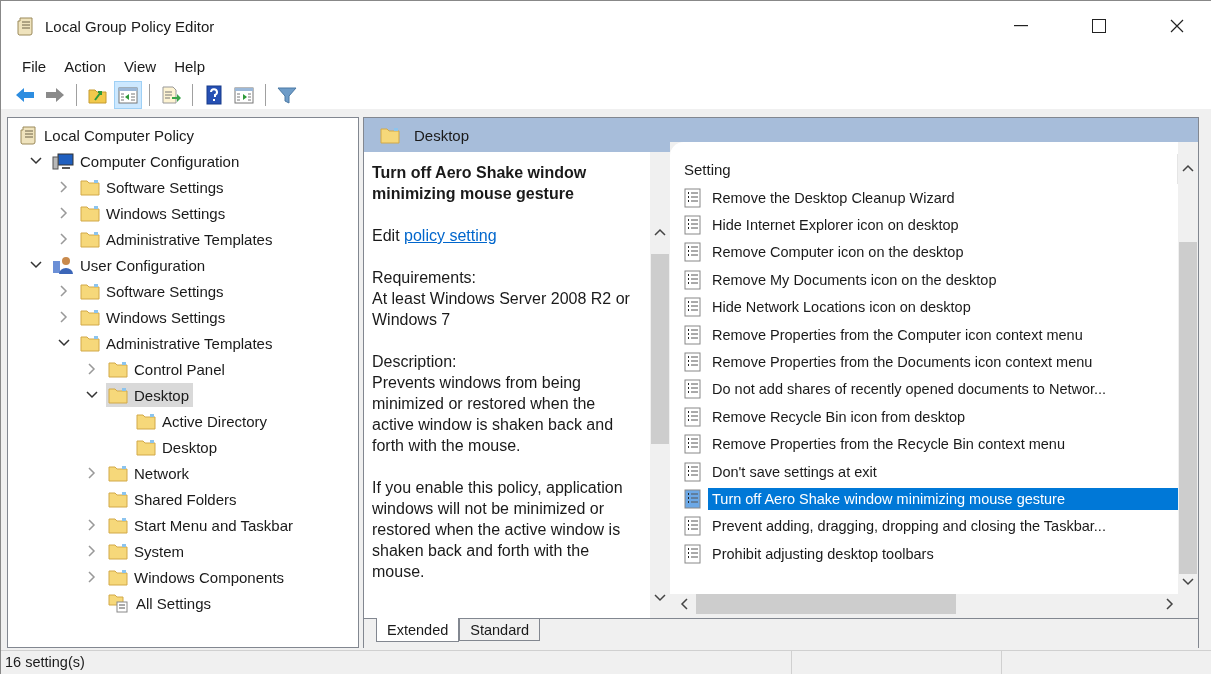 This screenshot has width=1211, height=674. What do you see at coordinates (442, 135) in the screenshot?
I see `pane-title: Desktop` at bounding box center [442, 135].